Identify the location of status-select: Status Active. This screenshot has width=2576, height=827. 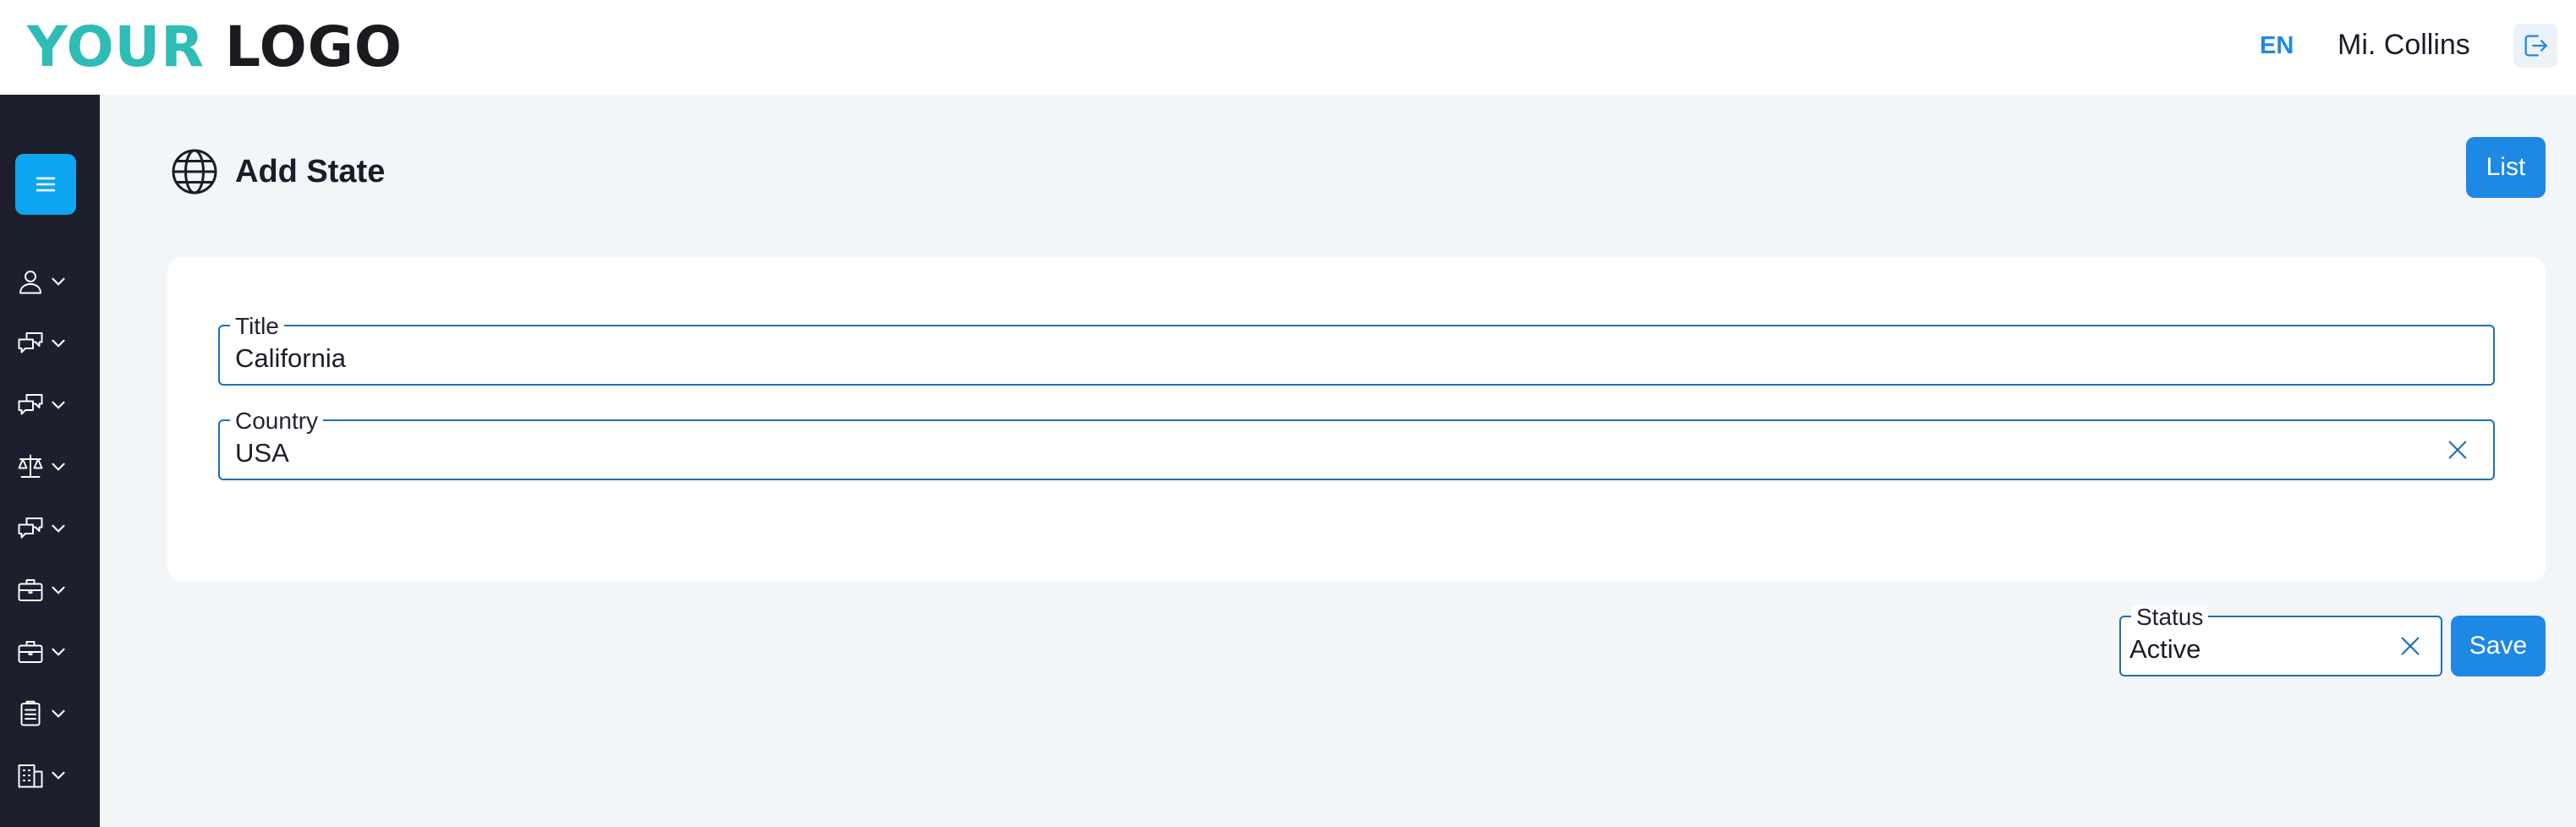
(2280, 641).